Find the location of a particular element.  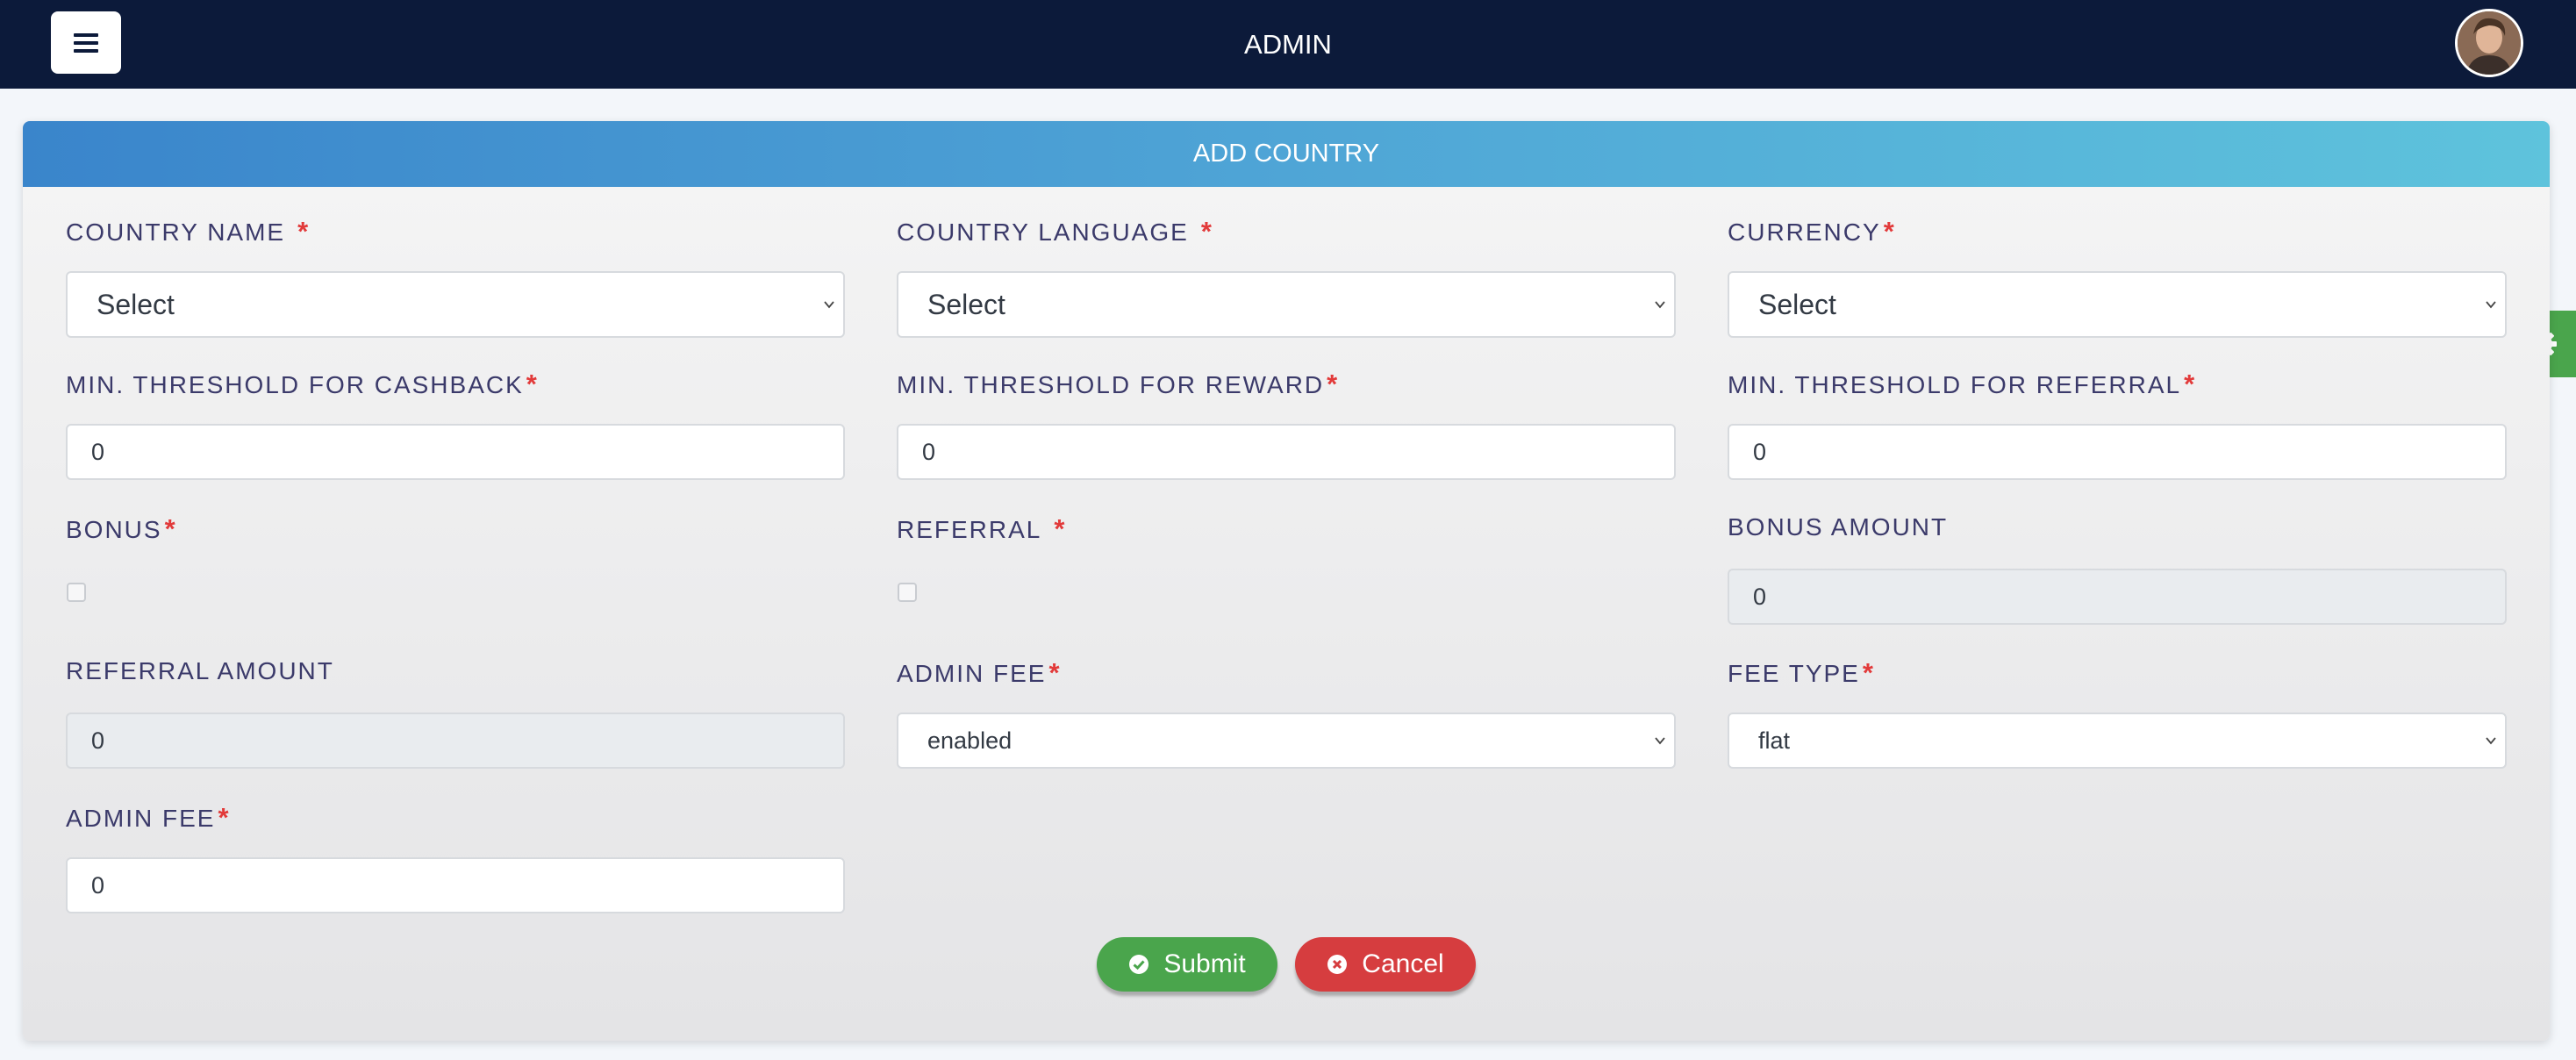

times-circle-icon is located at coordinates (1337, 964).